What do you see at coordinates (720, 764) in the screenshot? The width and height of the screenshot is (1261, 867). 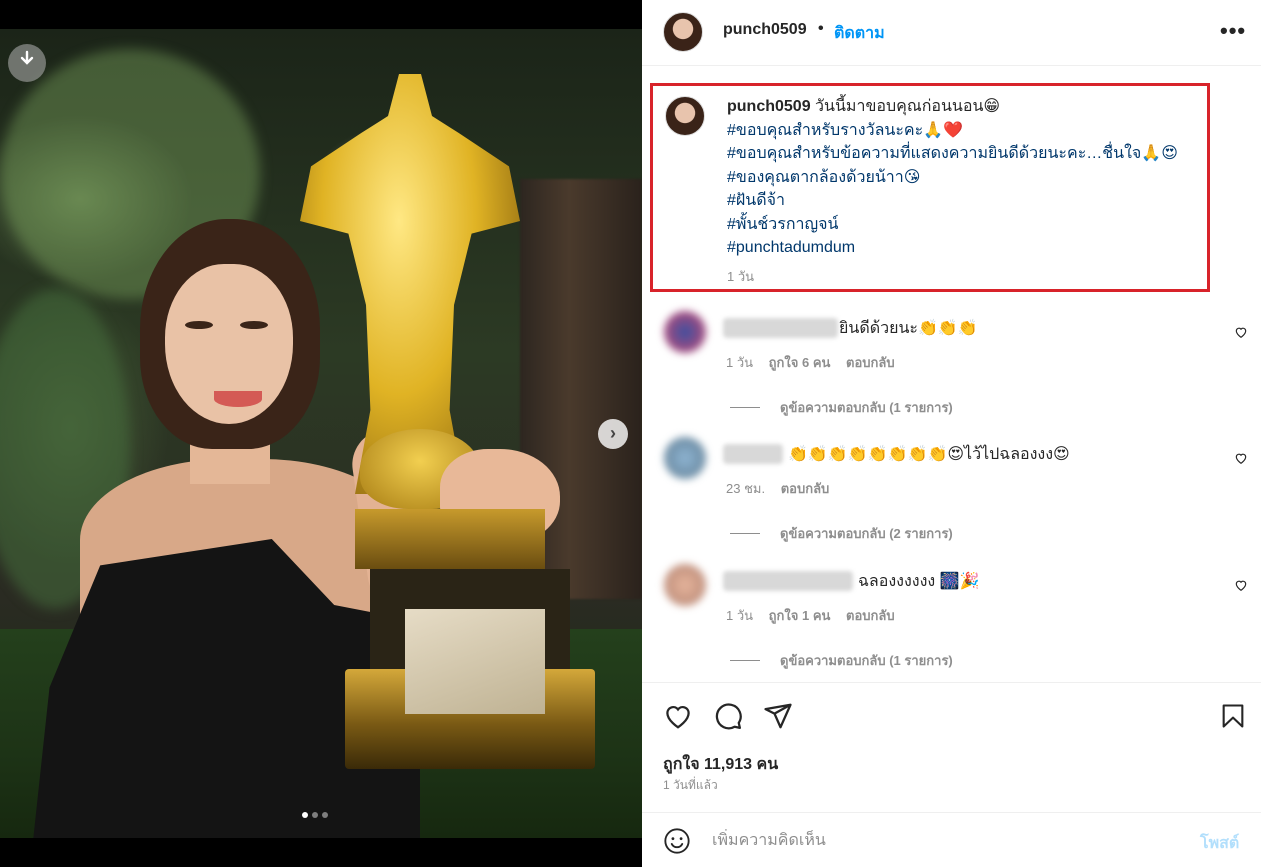 I see `like-count: ถูกใจ 11,913 คน` at bounding box center [720, 764].